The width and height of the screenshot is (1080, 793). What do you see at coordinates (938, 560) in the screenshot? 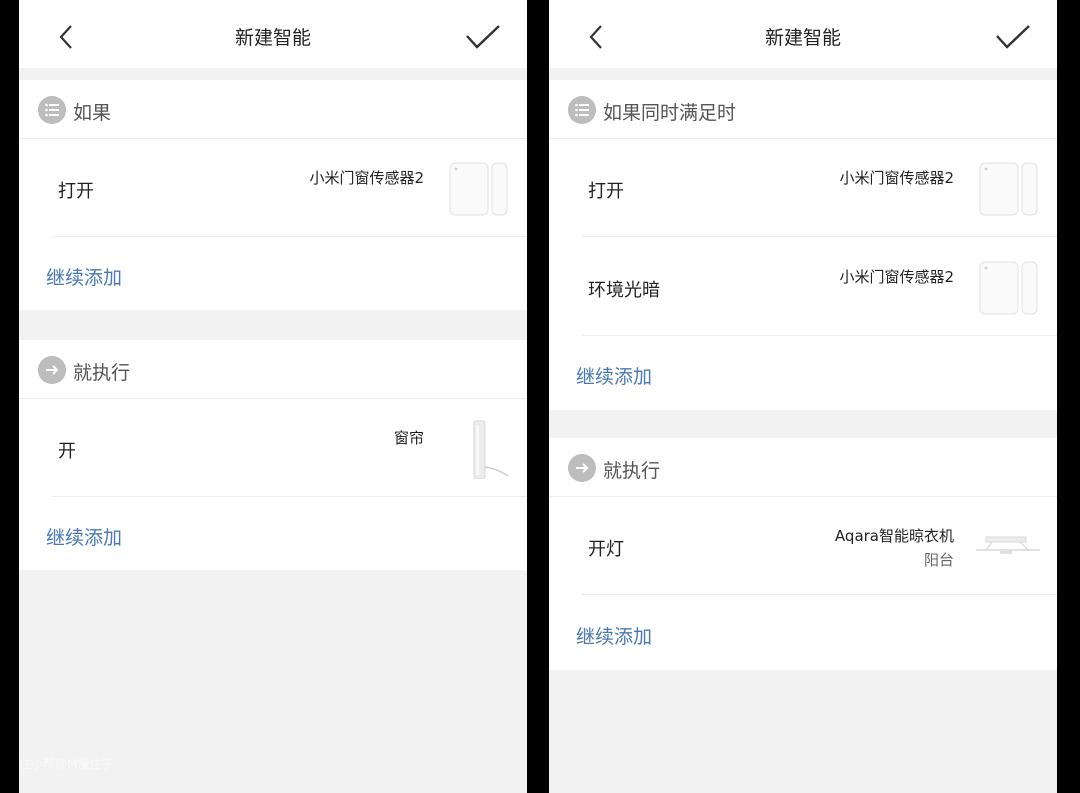
I see `device-room: 阳台` at bounding box center [938, 560].